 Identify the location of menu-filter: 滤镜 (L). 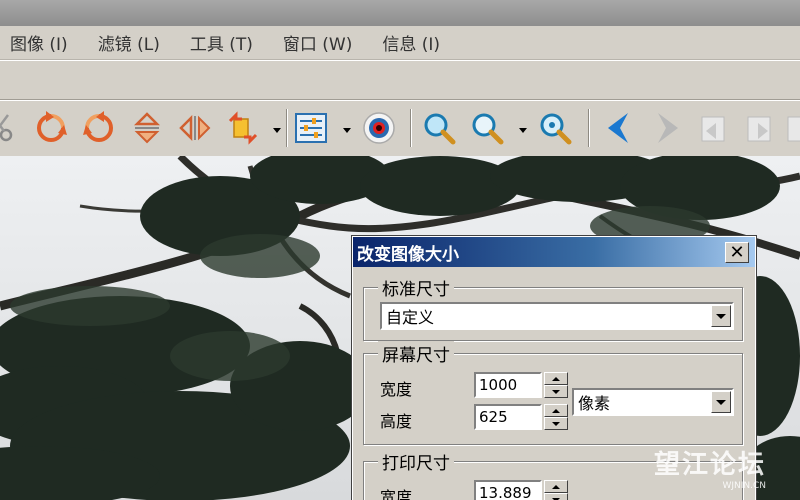
(129, 42).